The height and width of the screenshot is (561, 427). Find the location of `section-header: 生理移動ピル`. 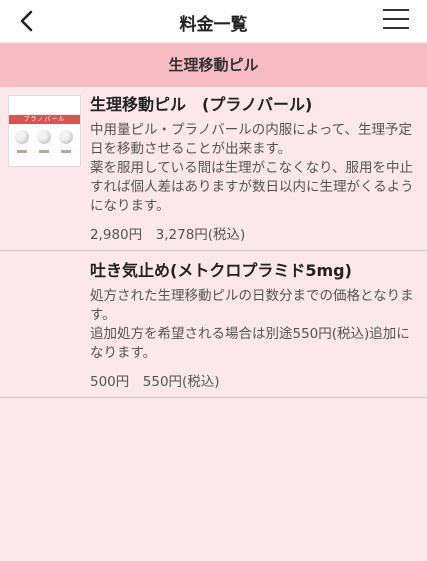

section-header: 生理移動ピル is located at coordinates (213, 65).